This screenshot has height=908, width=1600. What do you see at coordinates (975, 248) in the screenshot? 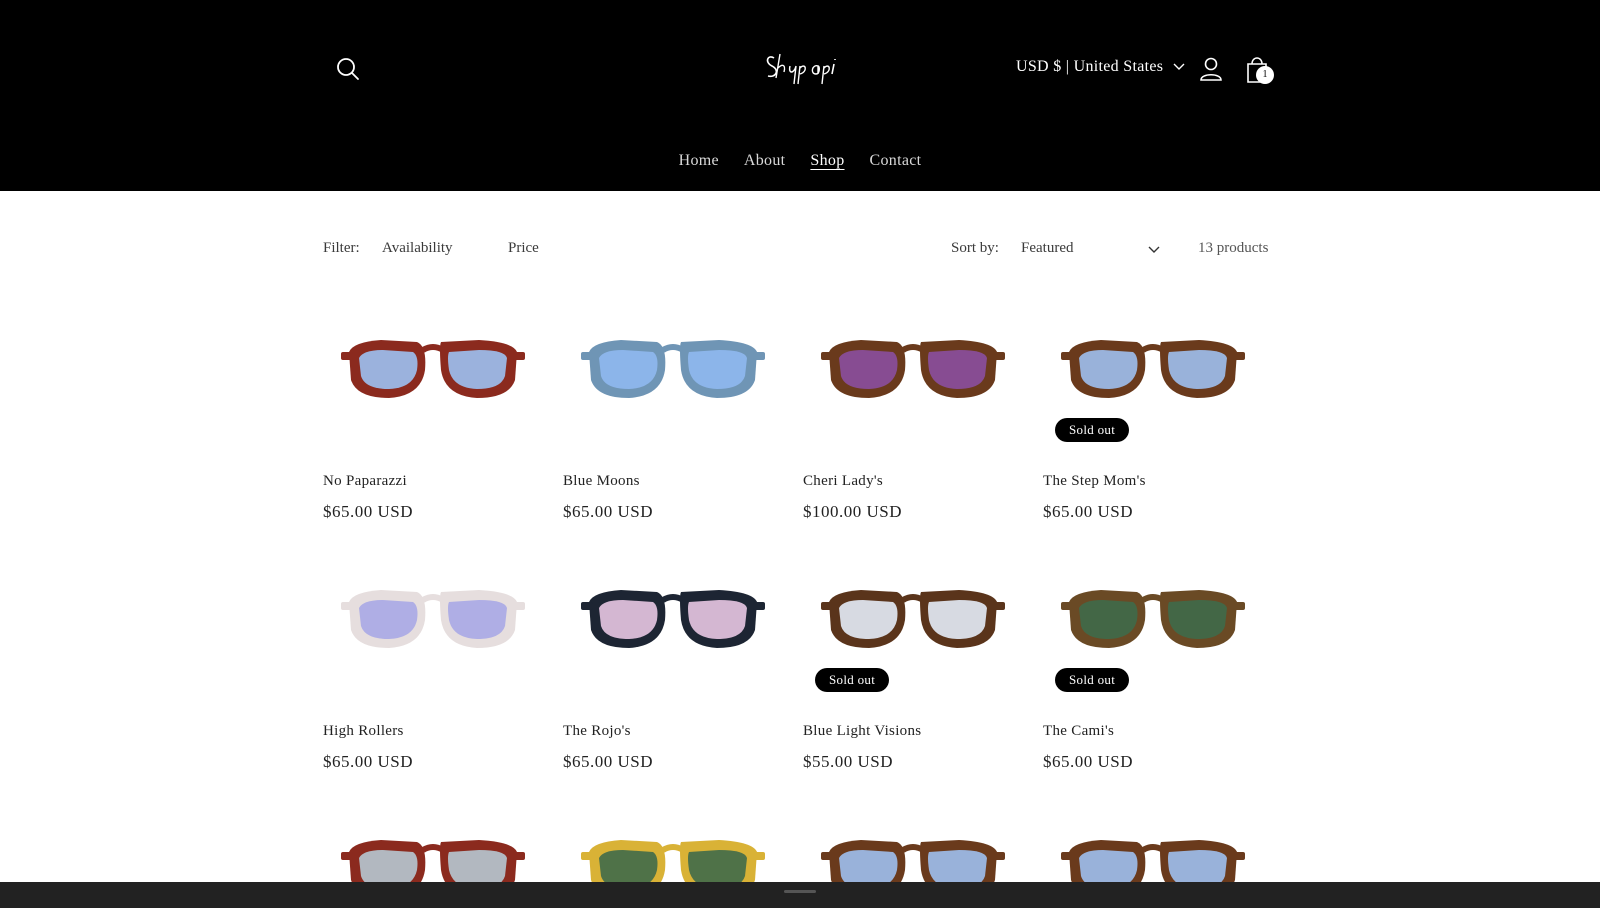
I see `sort-label: Sort by:` at bounding box center [975, 248].